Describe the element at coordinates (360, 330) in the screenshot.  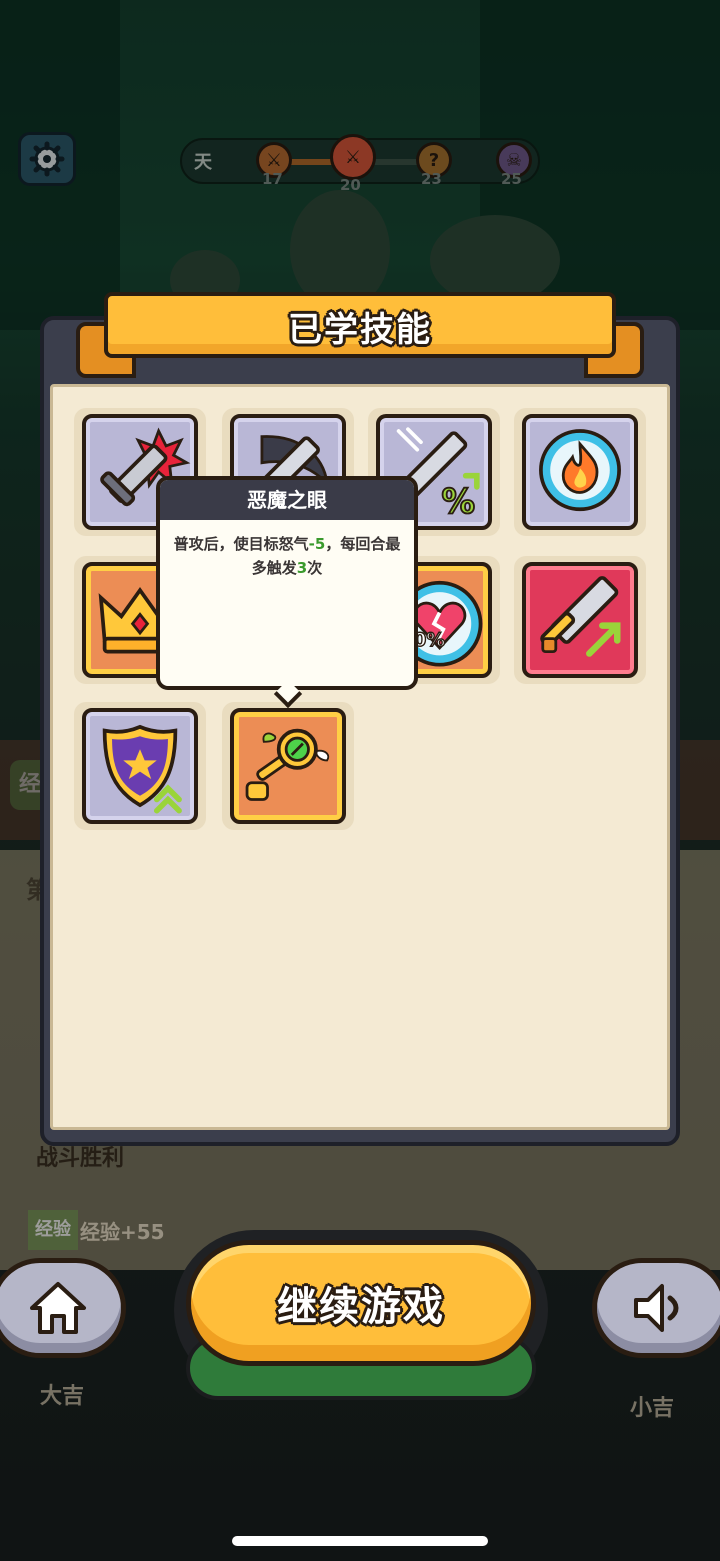
I see `modal-title: 已学技能` at that location.